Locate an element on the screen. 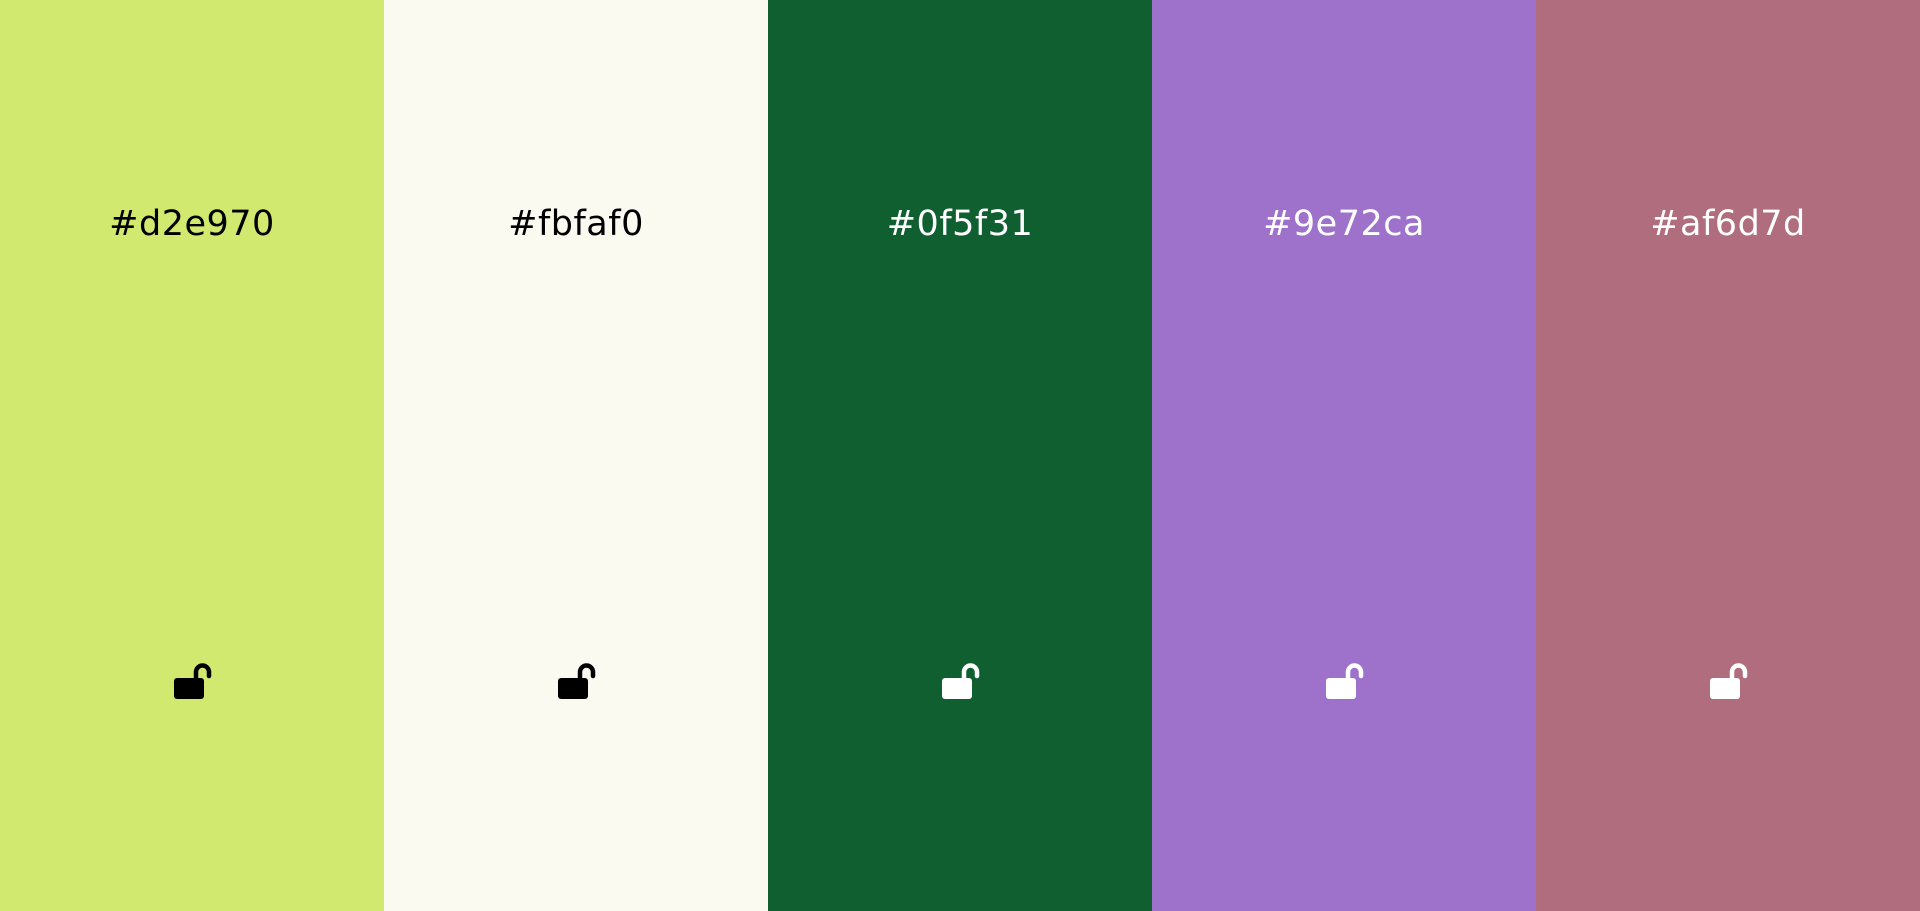 Image resolution: width=1920 pixels, height=911 pixels. hex-code-label: #fbfaf0 is located at coordinates (576, 224).